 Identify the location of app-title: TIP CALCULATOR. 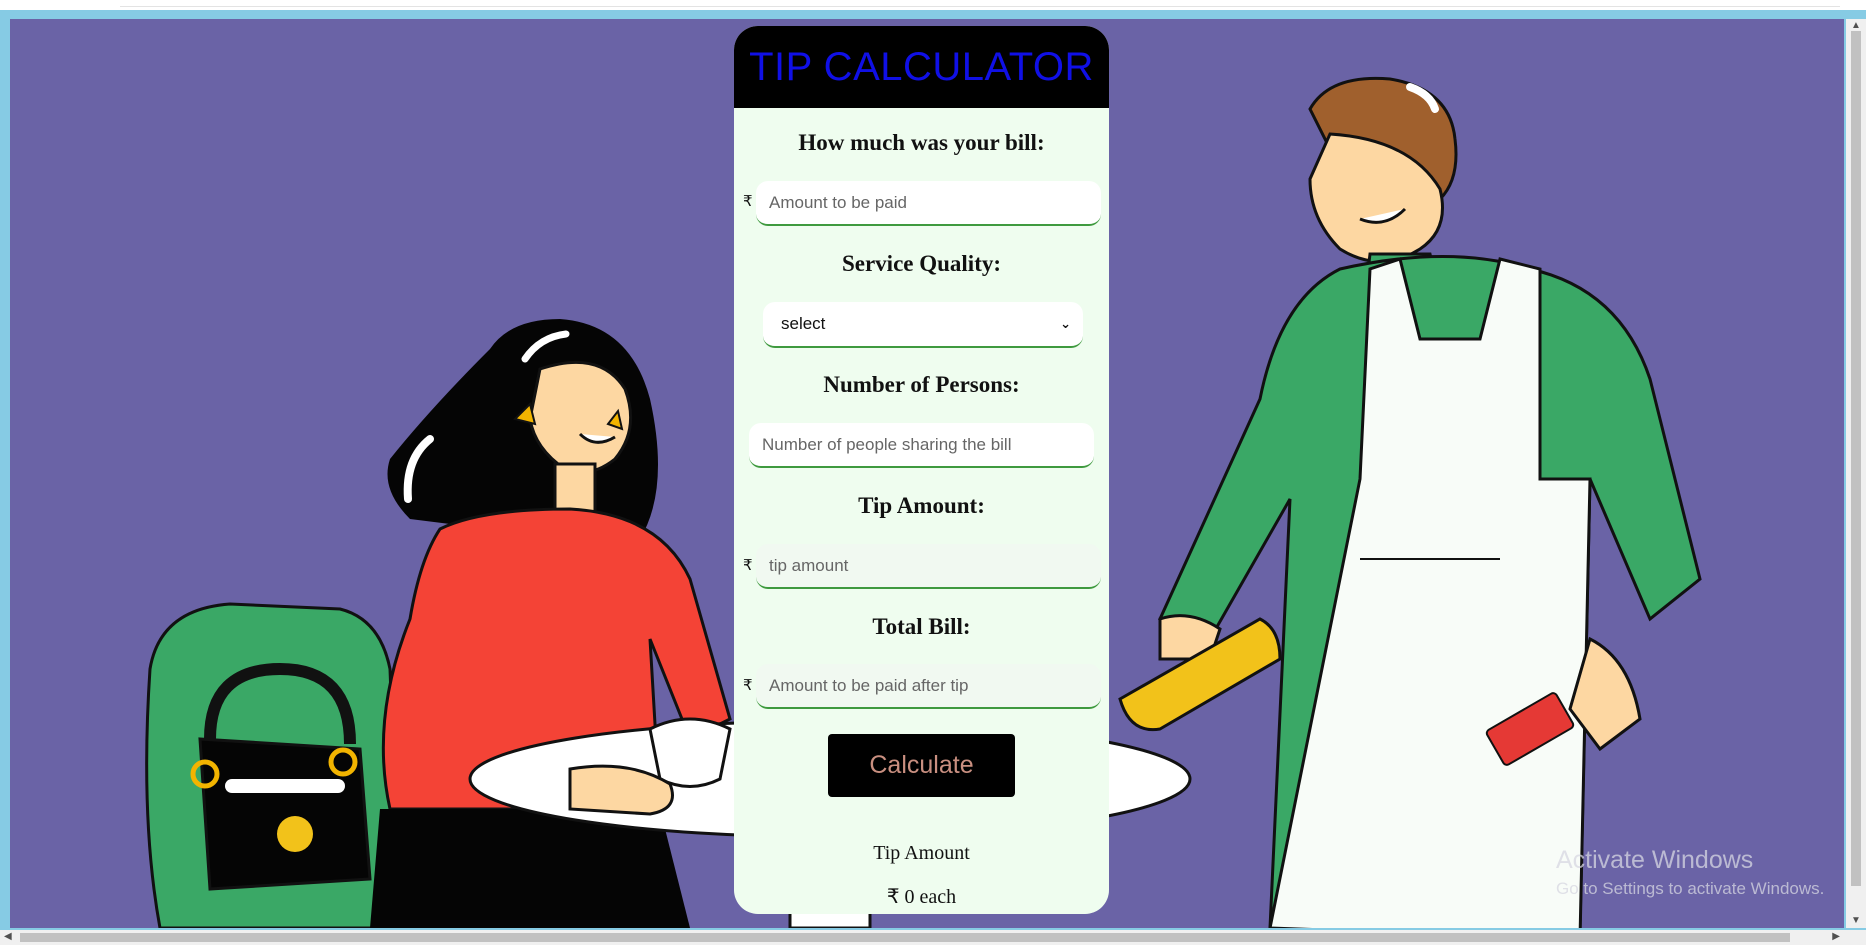
(921, 66).